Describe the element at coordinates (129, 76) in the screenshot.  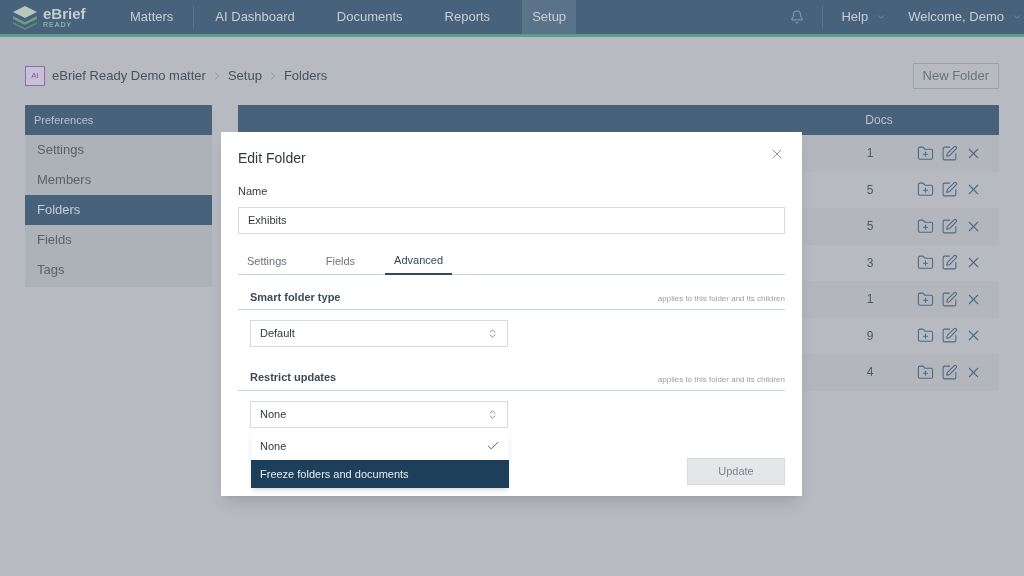
I see `breadcrumb-link: eBrief Ready Demo matter` at that location.